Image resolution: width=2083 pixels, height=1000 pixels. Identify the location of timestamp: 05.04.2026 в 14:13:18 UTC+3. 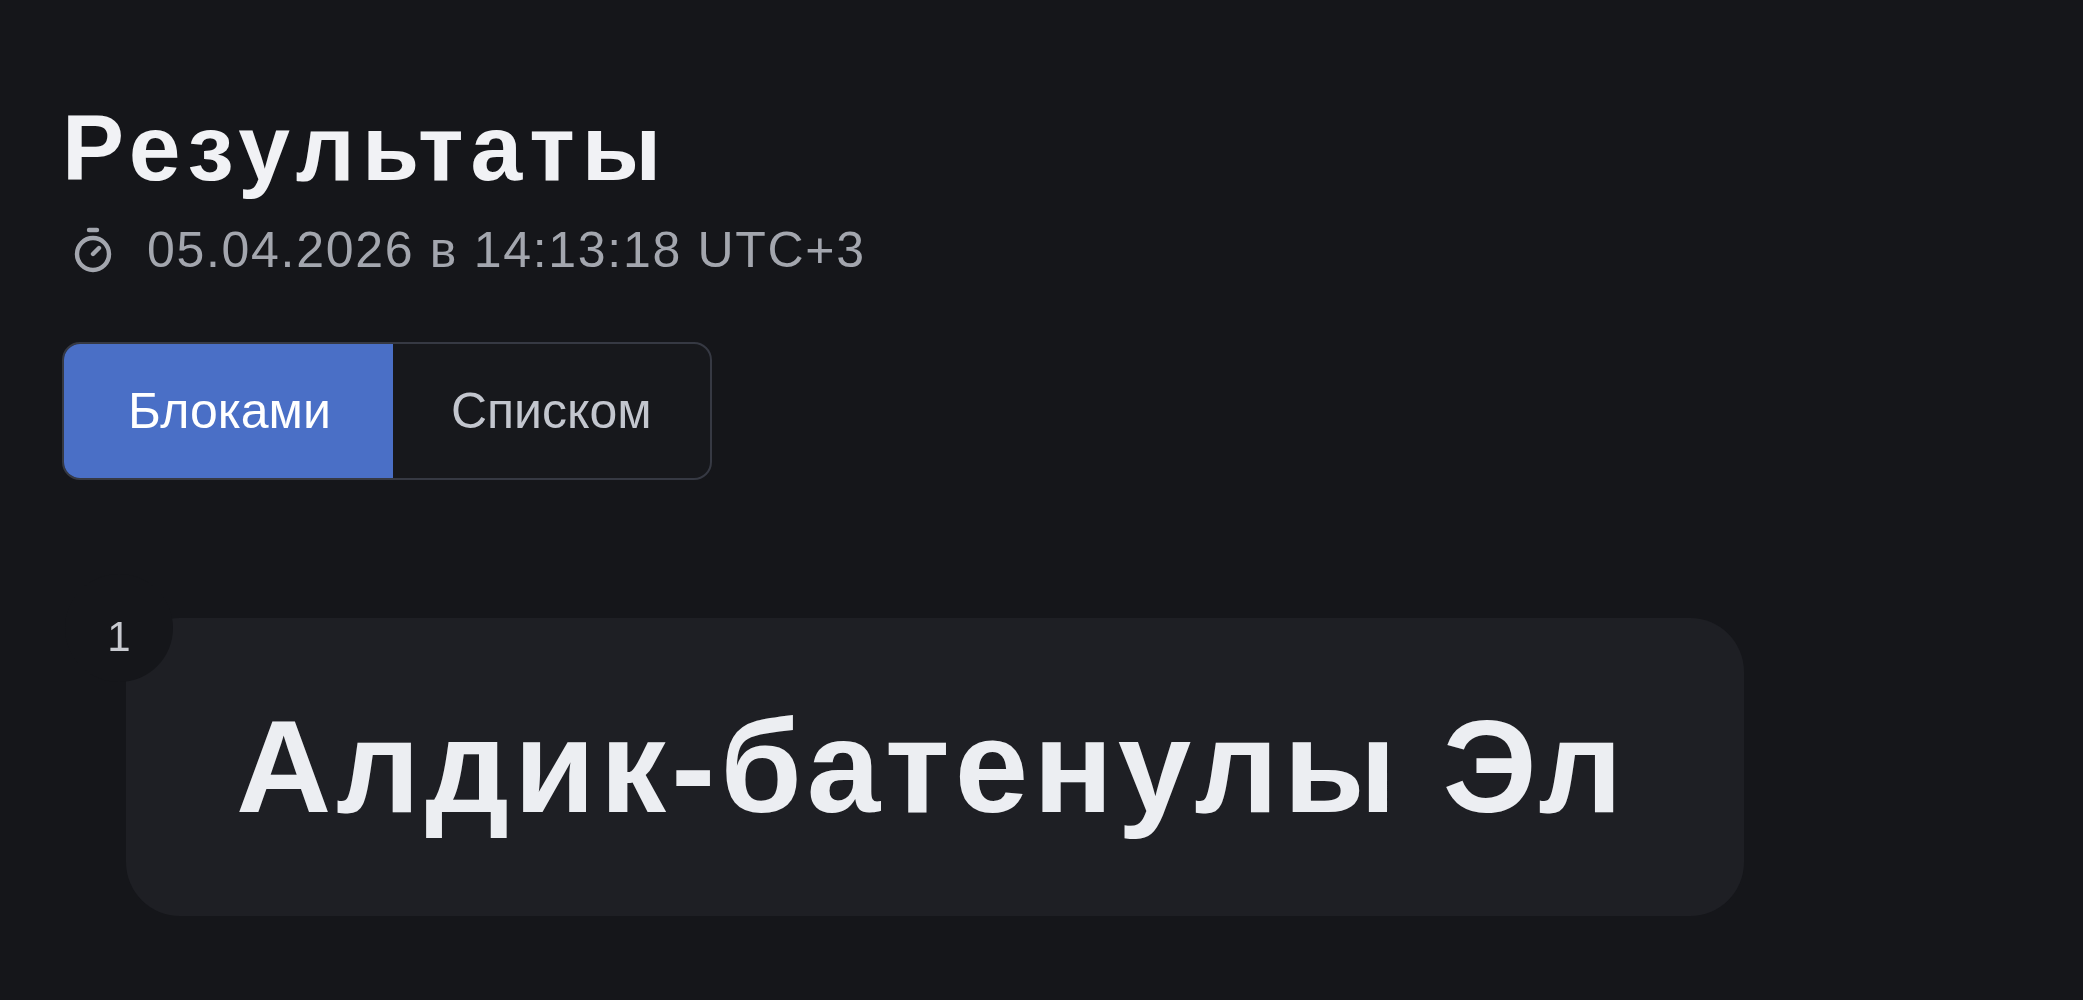
(506, 250).